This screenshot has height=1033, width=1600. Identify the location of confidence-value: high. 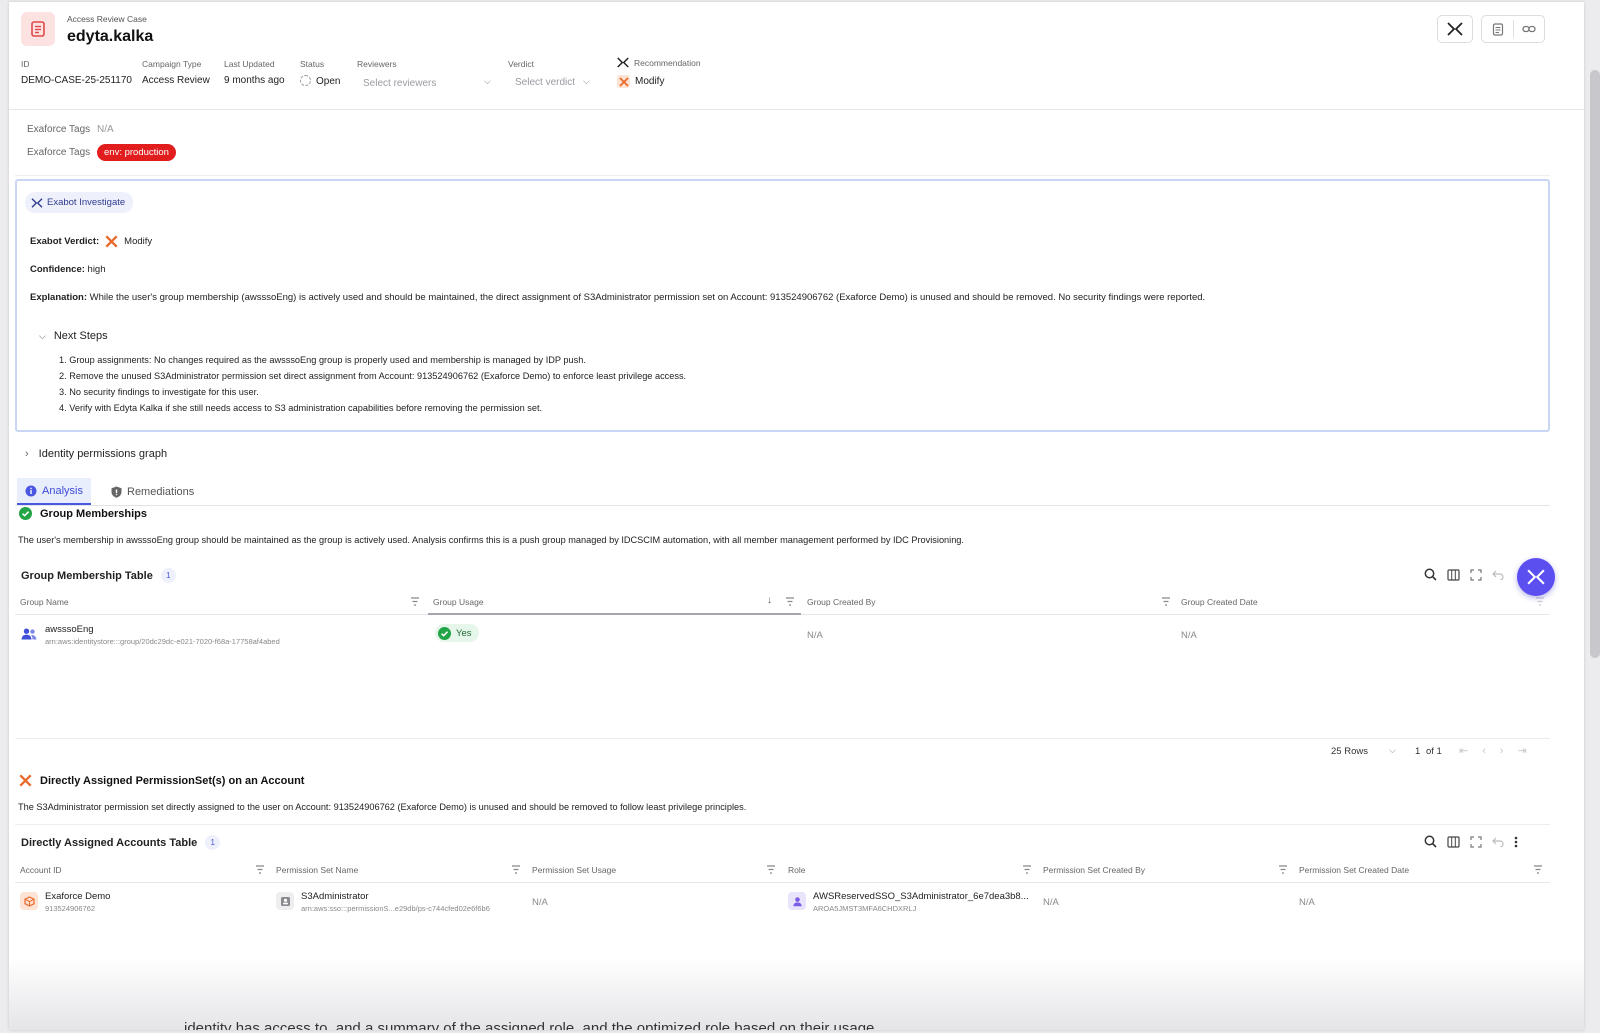
(96, 269).